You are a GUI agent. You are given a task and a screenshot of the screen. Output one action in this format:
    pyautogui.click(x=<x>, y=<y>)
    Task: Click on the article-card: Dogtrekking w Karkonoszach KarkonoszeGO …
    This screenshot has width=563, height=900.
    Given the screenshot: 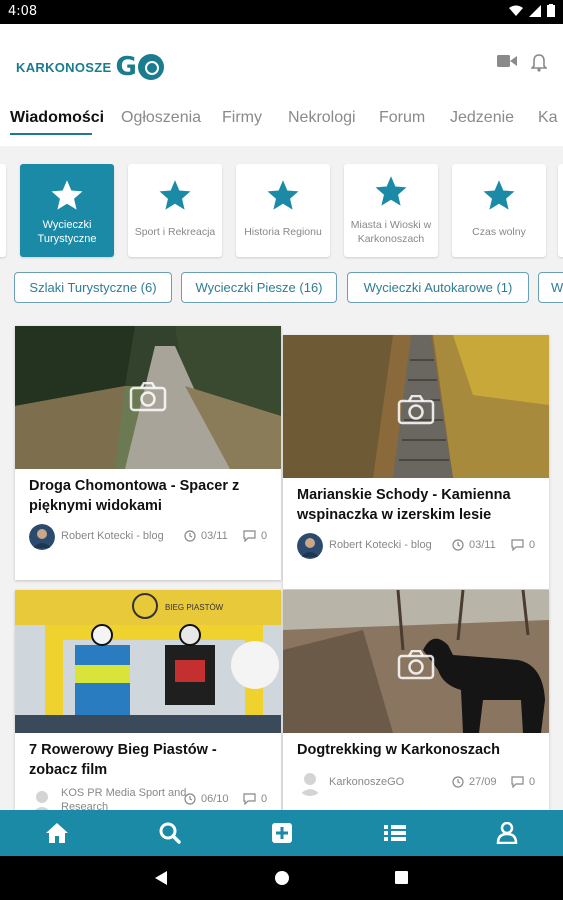 What is the action you would take?
    pyautogui.click(x=416, y=700)
    